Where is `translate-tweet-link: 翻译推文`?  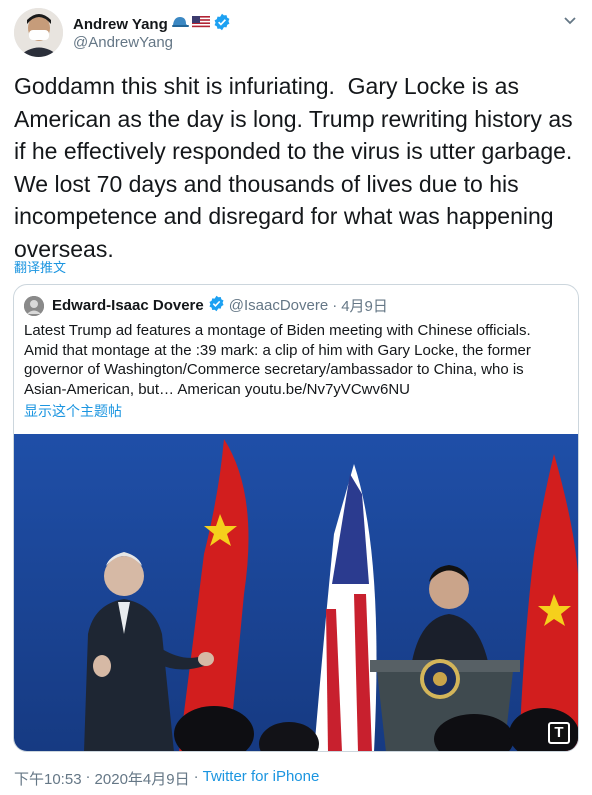
translate-tweet-link: 翻译推文 is located at coordinates (40, 266).